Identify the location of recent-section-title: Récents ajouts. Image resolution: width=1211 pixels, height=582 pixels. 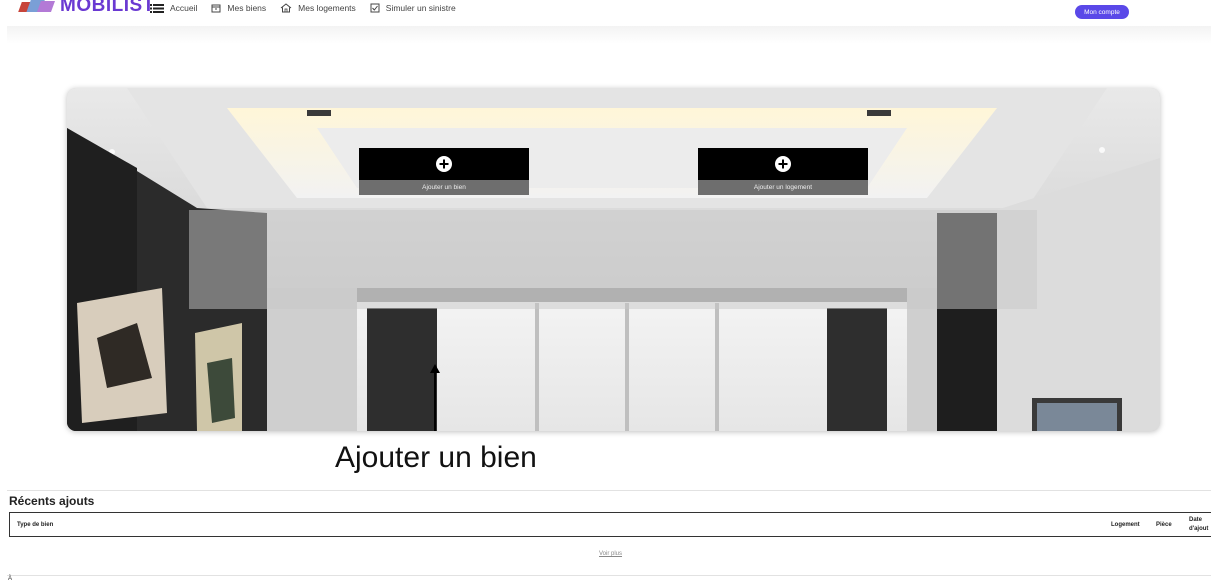
(52, 501).